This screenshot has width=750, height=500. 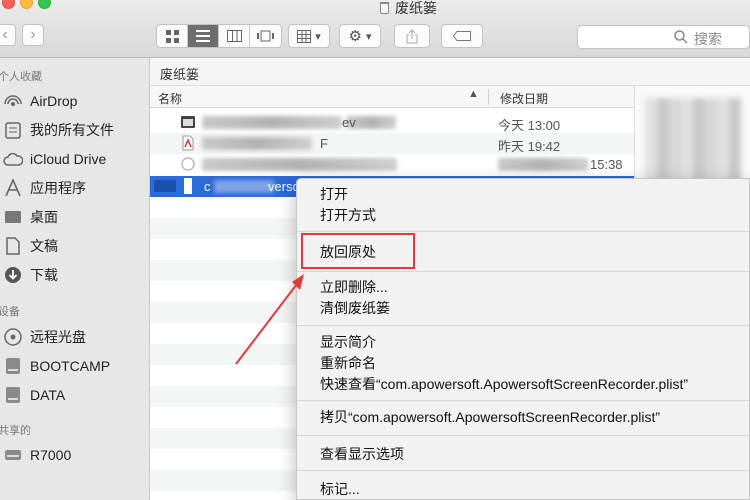 I want to click on all-files-icon, so click(x=13, y=130).